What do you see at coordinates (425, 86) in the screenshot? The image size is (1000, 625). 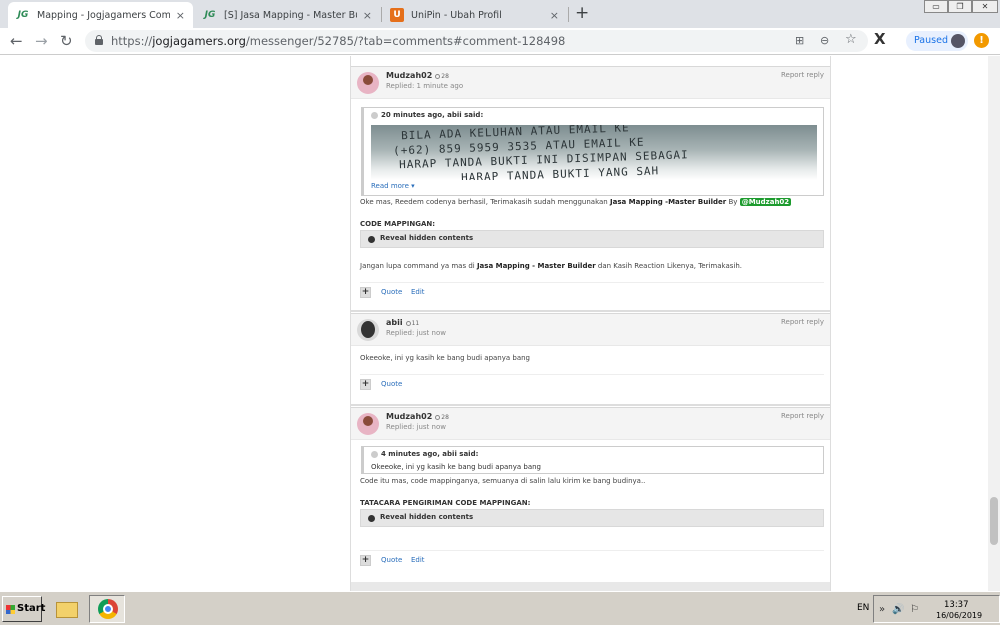 I see `reply-time: Replied: 1 minute ago` at bounding box center [425, 86].